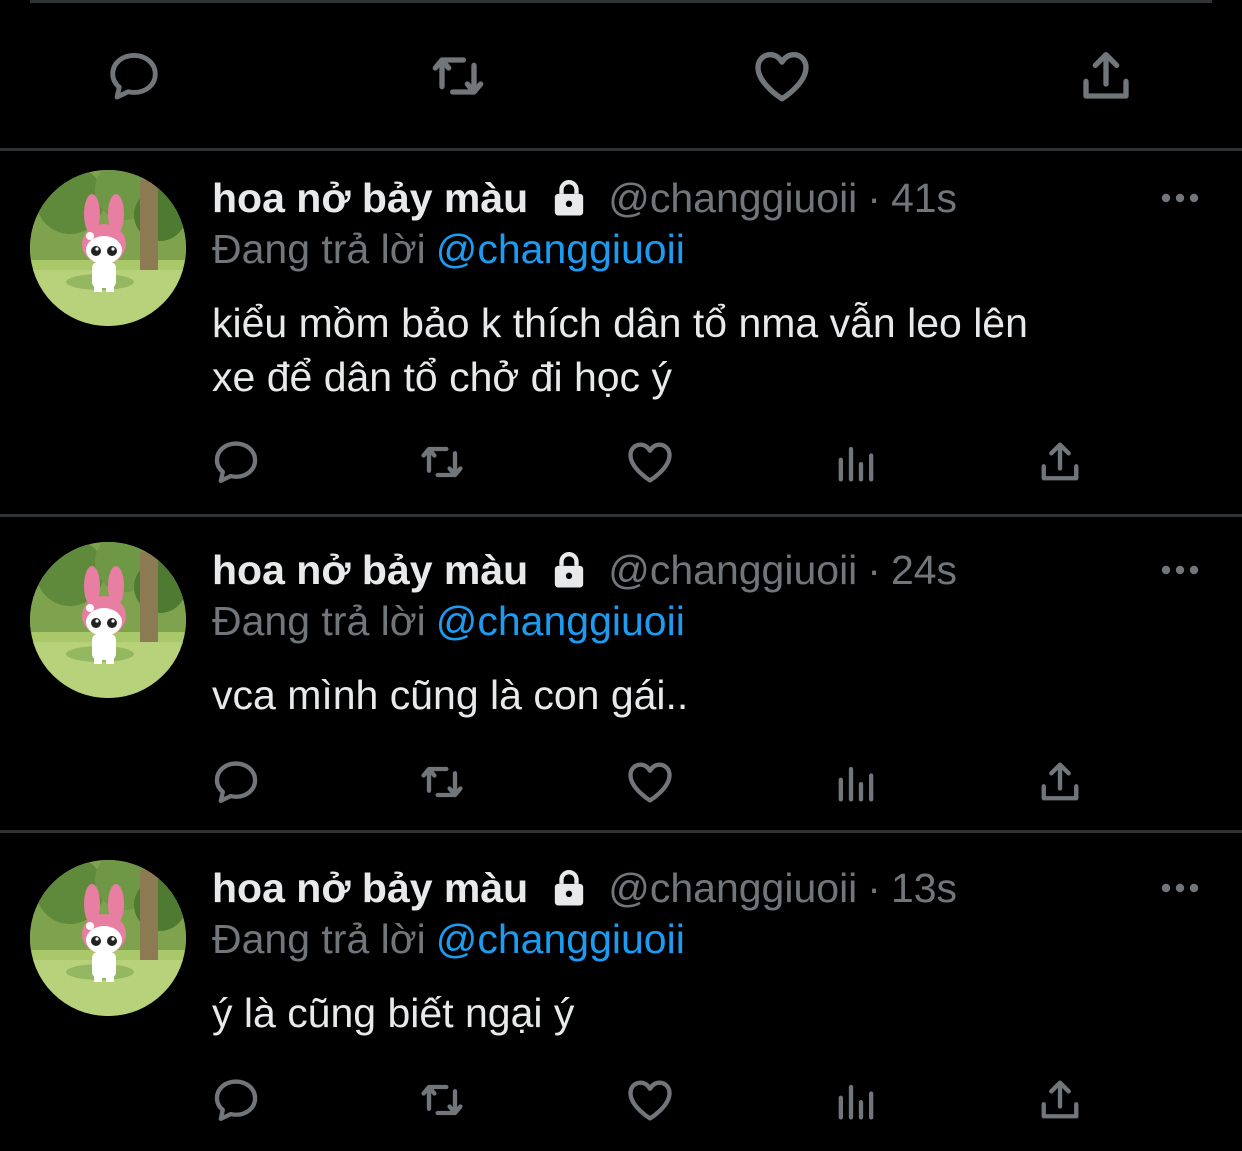 This screenshot has height=1151, width=1242. Describe the element at coordinates (621, 80) in the screenshot. I see `previous-tweet-actions` at that location.